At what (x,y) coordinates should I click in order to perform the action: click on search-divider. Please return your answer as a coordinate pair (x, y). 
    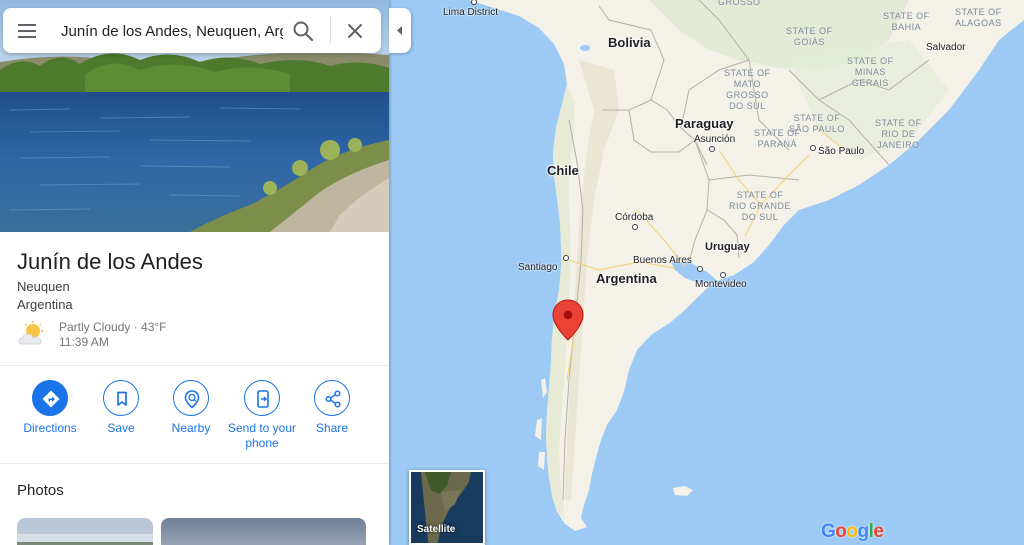
    Looking at the image, I should click on (330, 30).